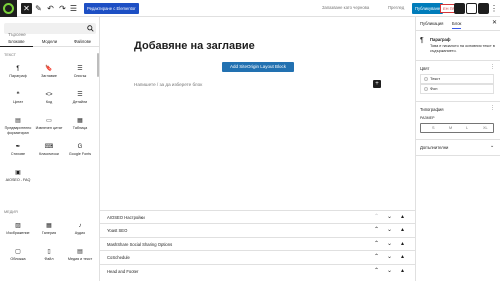  What do you see at coordinates (80, 76) in the screenshot?
I see `block-item: ☰ Списък` at bounding box center [80, 76].